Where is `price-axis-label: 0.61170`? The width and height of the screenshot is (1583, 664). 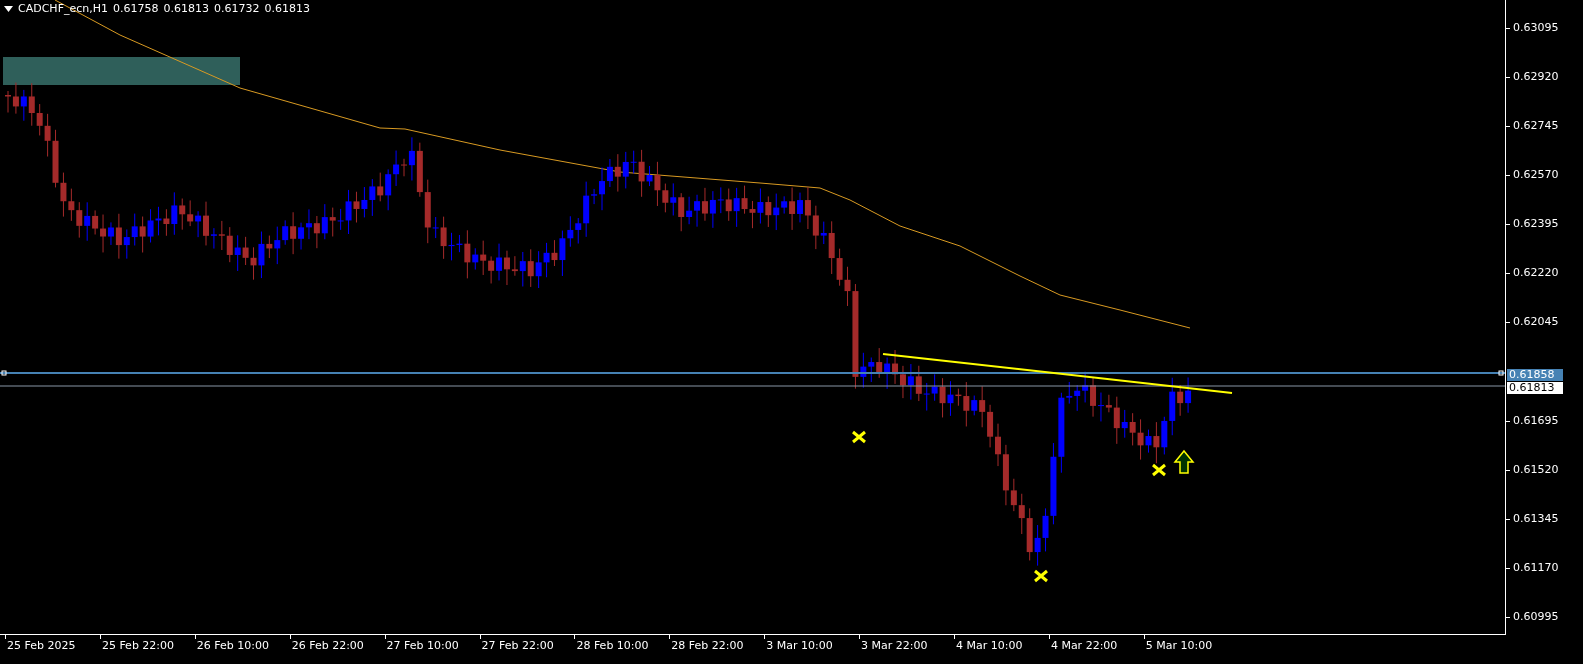 price-axis-label: 0.61170 is located at coordinates (1536, 567).